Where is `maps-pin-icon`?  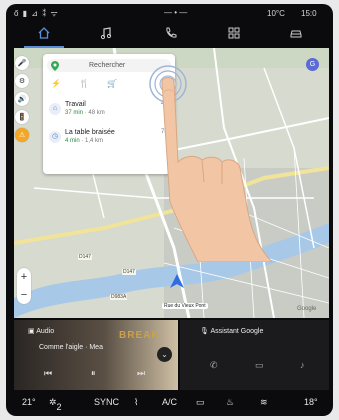
maps-pin-icon is located at coordinates (55, 65).